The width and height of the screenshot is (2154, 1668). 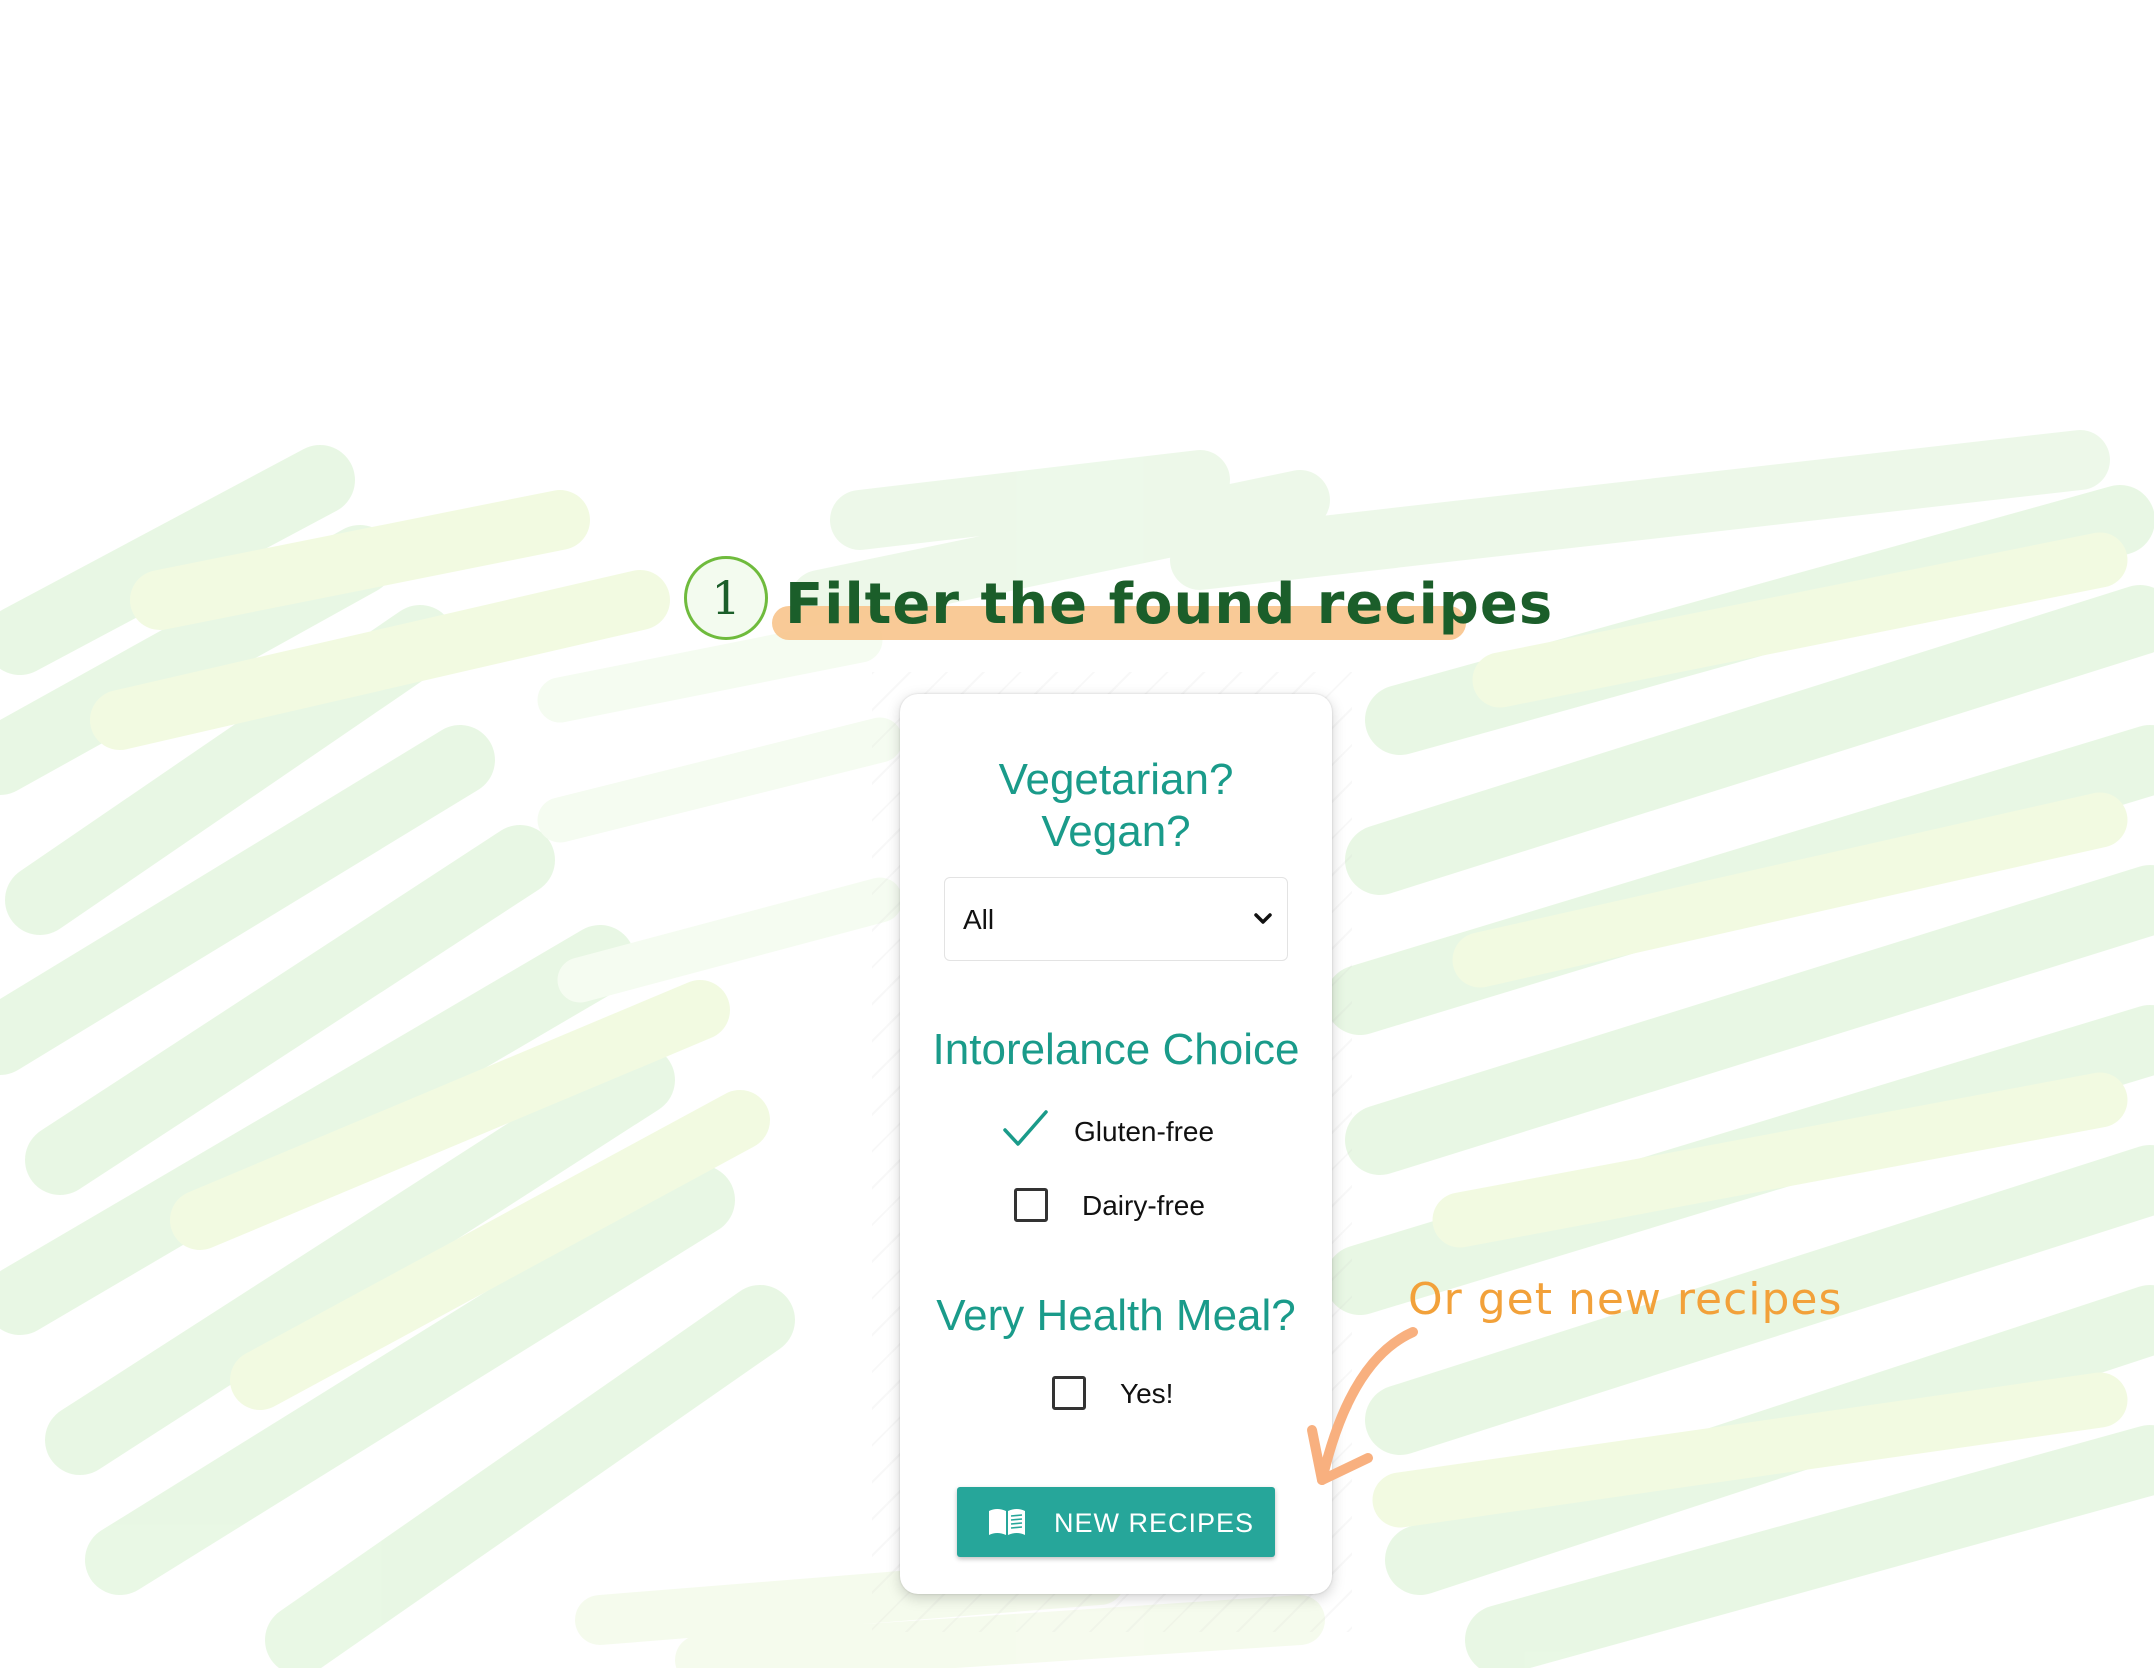 What do you see at coordinates (1031, 1205) in the screenshot?
I see `dairy-free-checkbox` at bounding box center [1031, 1205].